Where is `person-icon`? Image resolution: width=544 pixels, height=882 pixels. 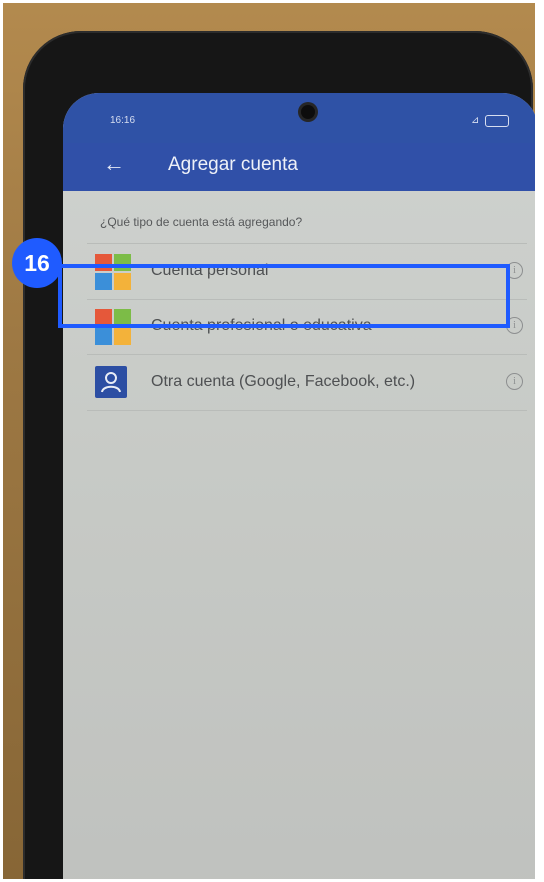
person-icon is located at coordinates (111, 382).